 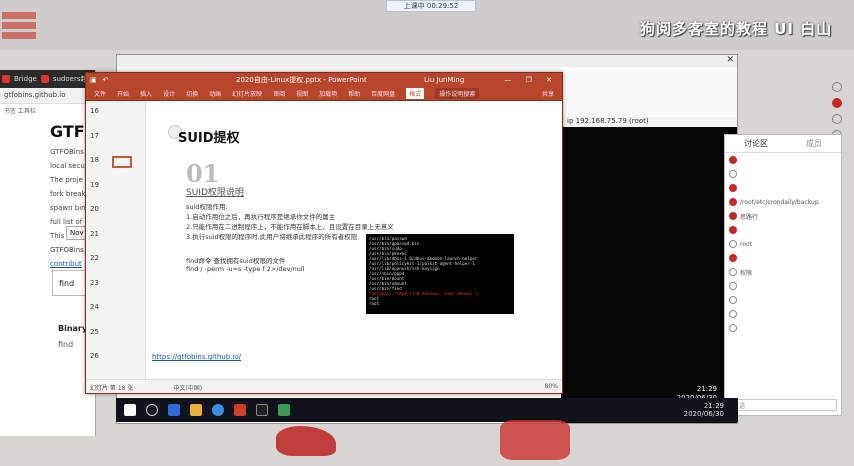 What do you see at coordinates (444, 80) in the screenshot?
I see `user-name: Liu JunMing` at bounding box center [444, 80].